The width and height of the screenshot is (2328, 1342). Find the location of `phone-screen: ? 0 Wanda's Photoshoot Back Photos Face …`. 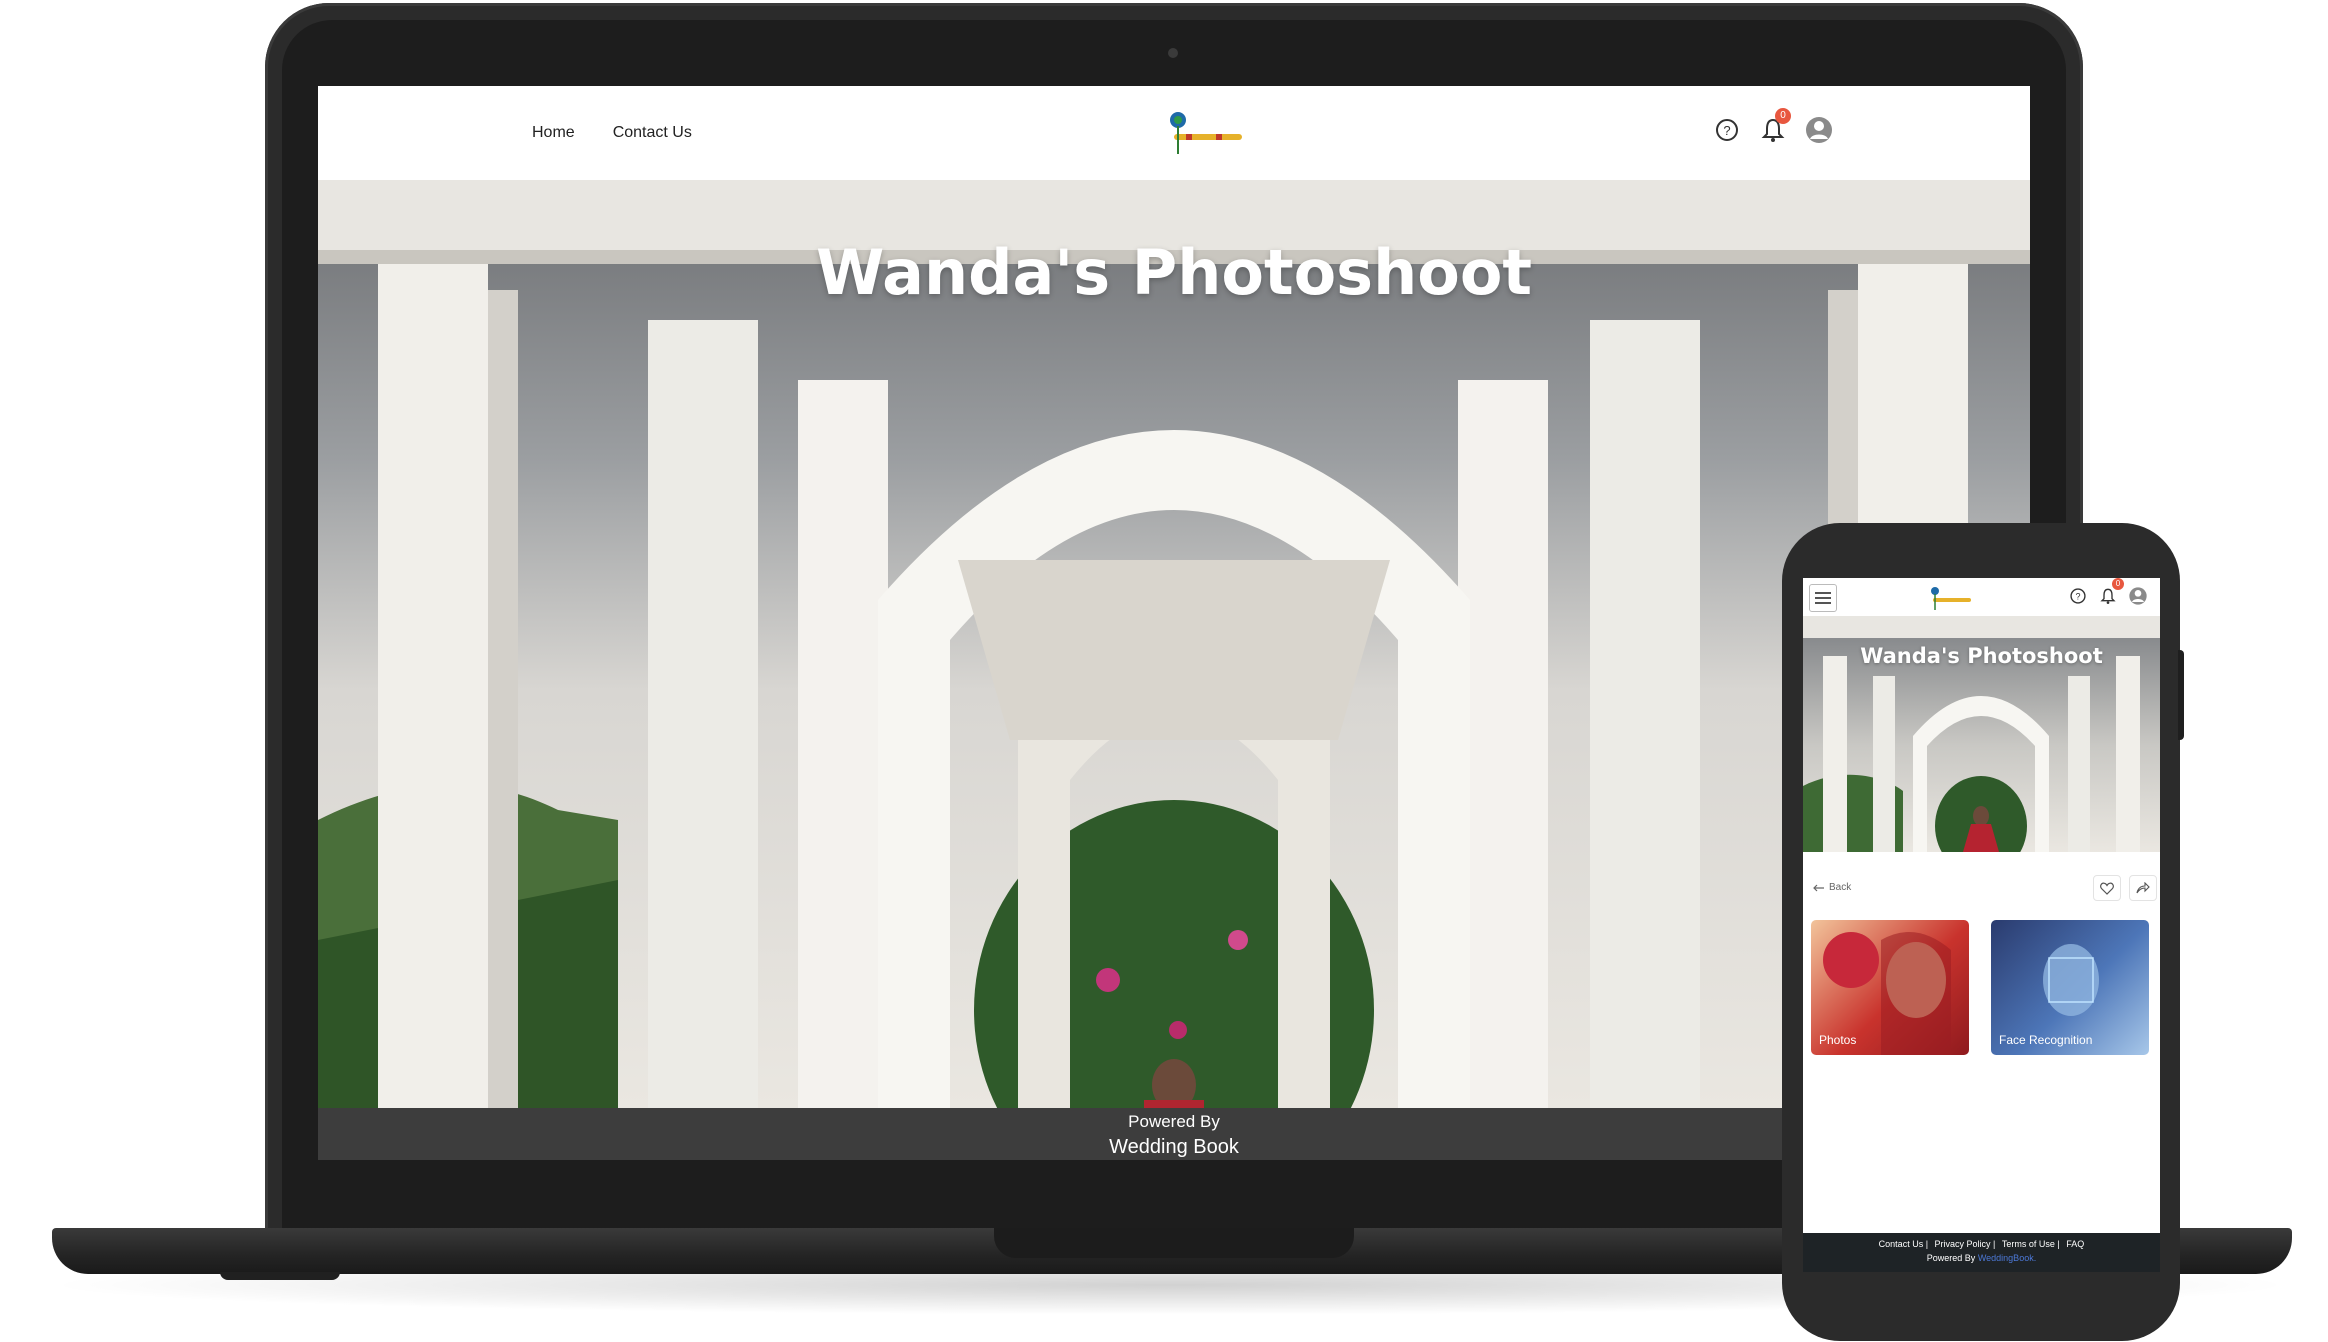

phone-screen: ? 0 Wanda's Photoshoot Back Photos Face … is located at coordinates (1981, 925).